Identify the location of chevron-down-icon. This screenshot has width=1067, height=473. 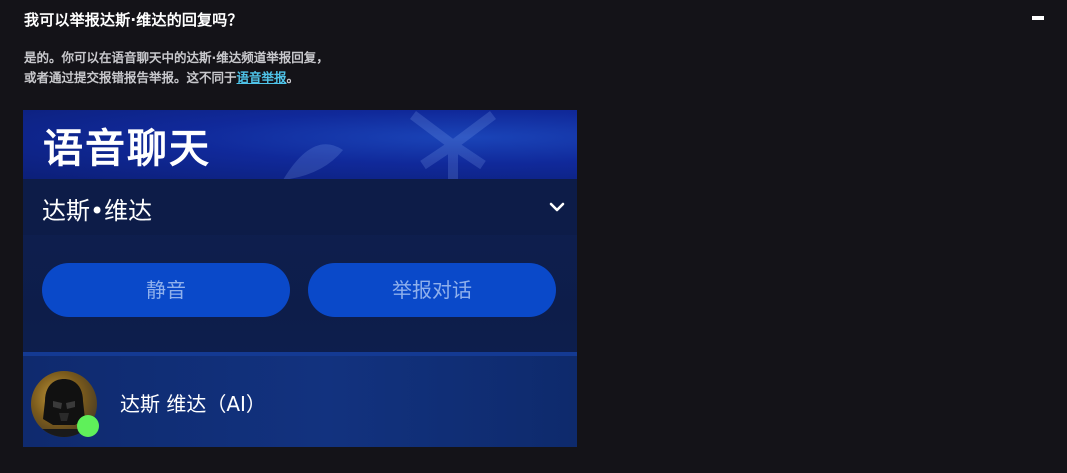
(557, 207).